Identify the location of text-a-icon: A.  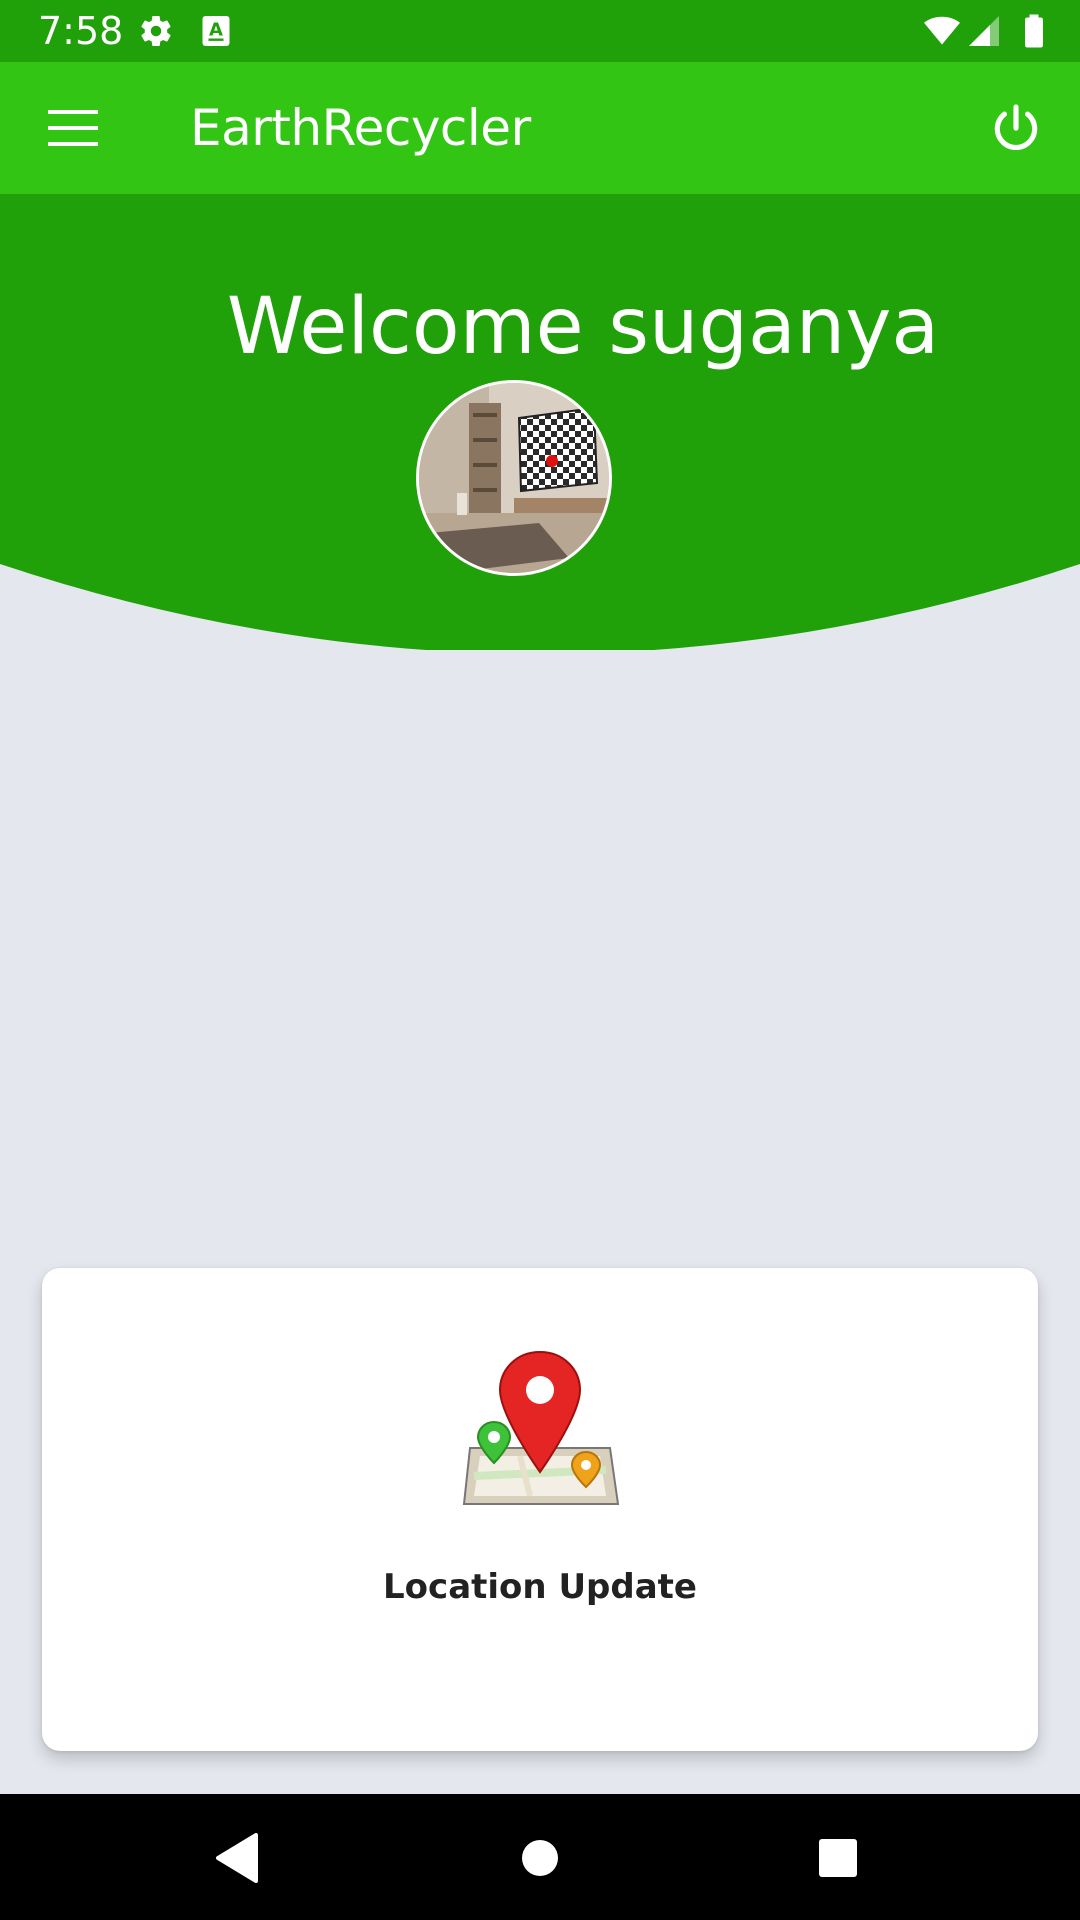
(216, 31).